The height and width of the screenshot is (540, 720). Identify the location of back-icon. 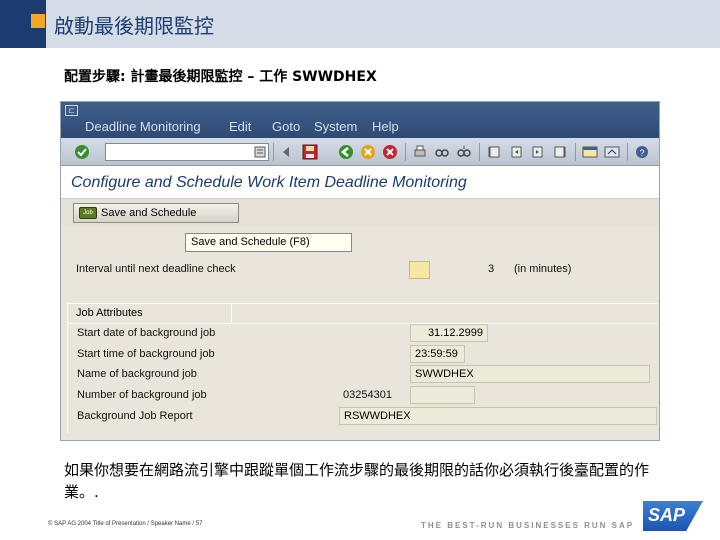
(346, 152).